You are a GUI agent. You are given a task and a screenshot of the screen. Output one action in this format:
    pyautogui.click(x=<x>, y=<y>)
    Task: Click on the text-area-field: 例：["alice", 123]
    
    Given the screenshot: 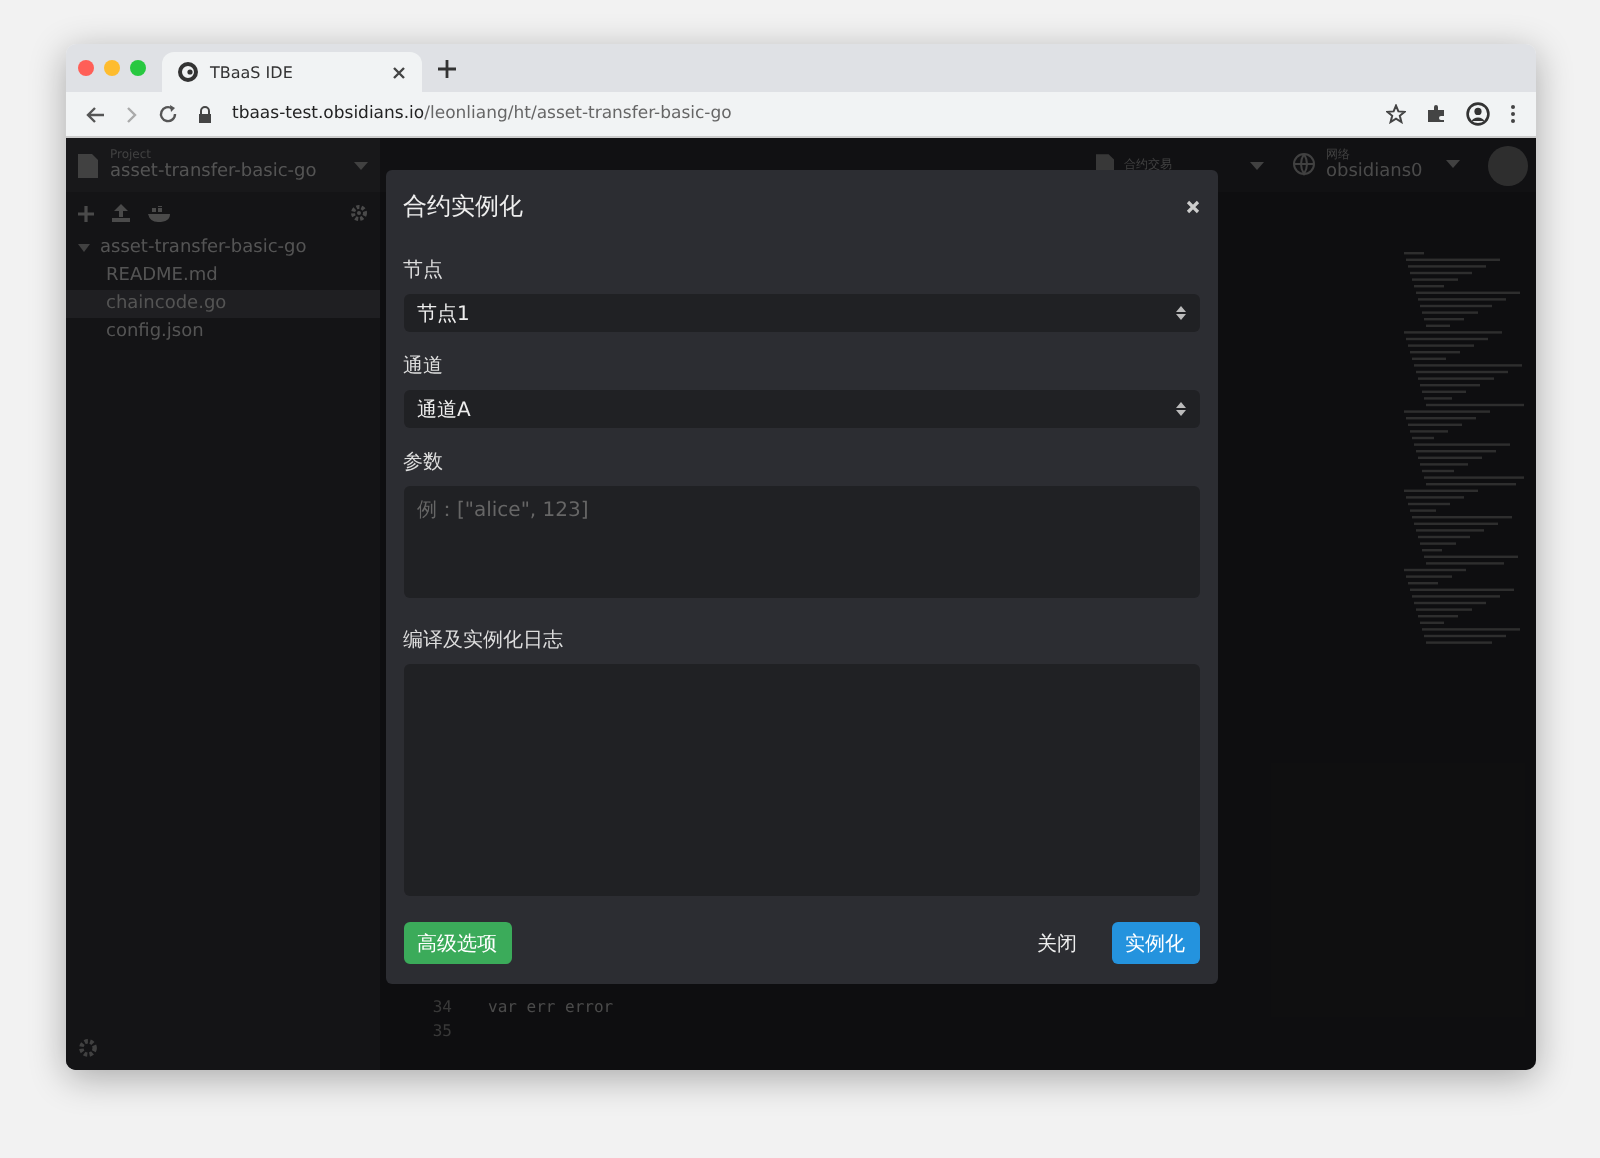 What is the action you would take?
    pyautogui.click(x=801, y=542)
    